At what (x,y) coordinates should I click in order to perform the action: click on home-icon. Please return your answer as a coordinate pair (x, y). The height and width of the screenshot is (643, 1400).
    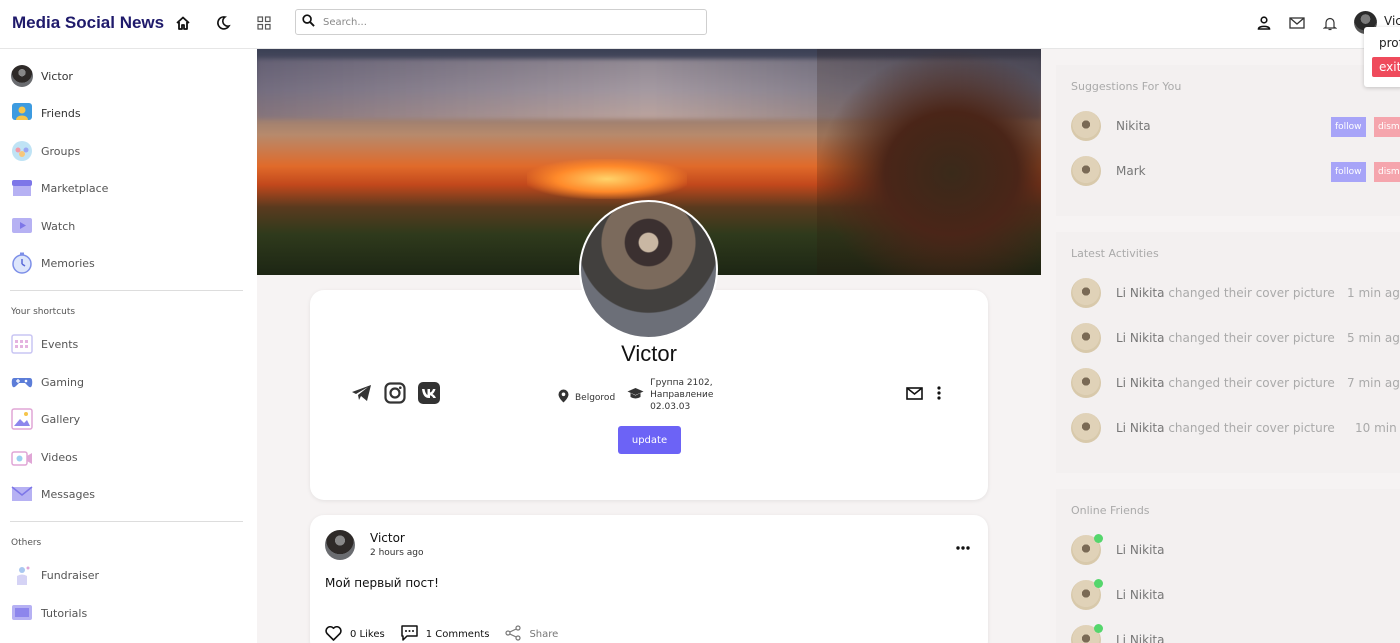
    Looking at the image, I should click on (183, 23).